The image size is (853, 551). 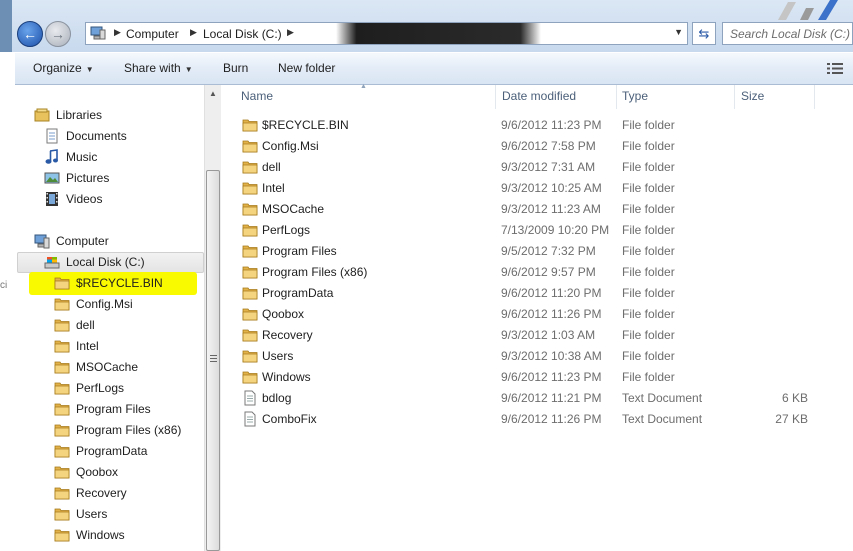 What do you see at coordinates (555, 230) in the screenshot?
I see `file-date-modified: 7/13/2009 10:20 PM` at bounding box center [555, 230].